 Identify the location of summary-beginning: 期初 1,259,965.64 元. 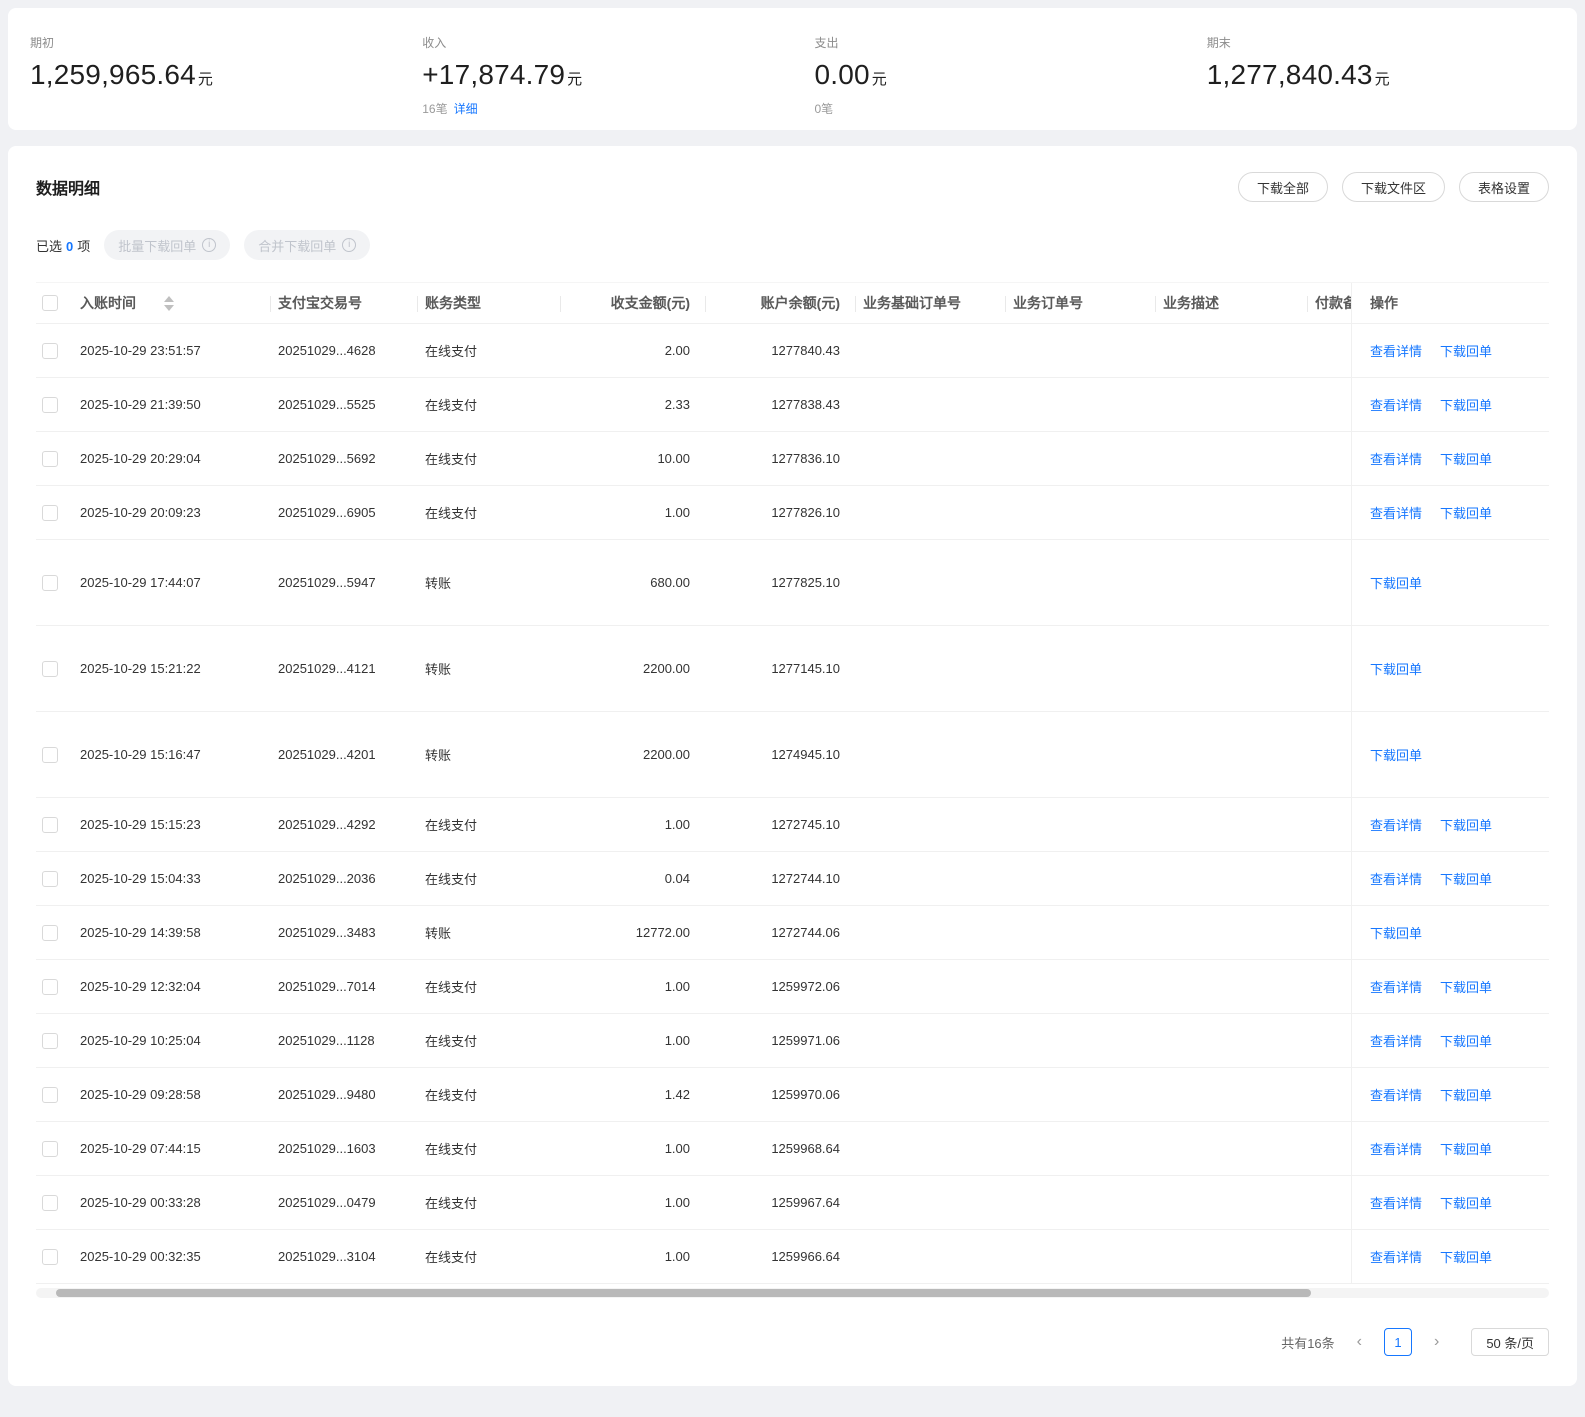
(204, 74).